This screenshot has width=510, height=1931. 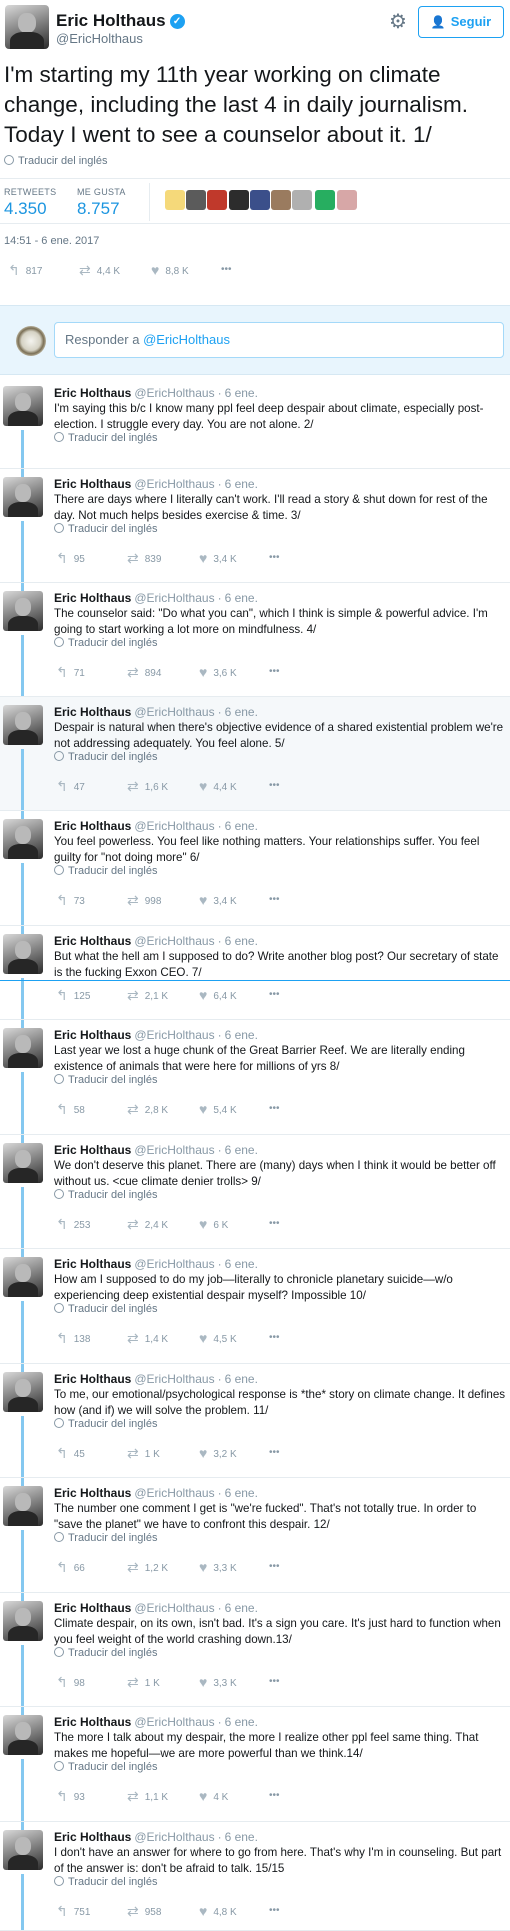 I want to click on author-name-text: Eric Holthaus, so click(x=111, y=20).